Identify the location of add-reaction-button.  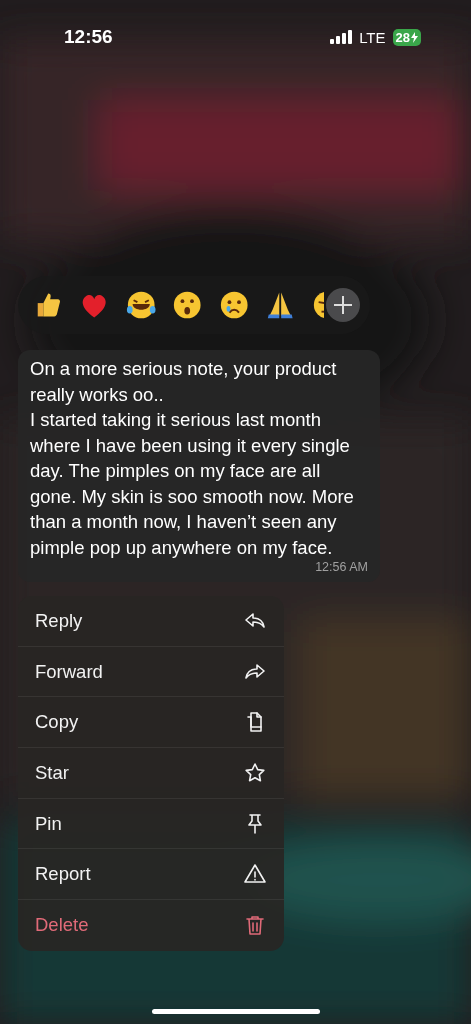
(343, 305).